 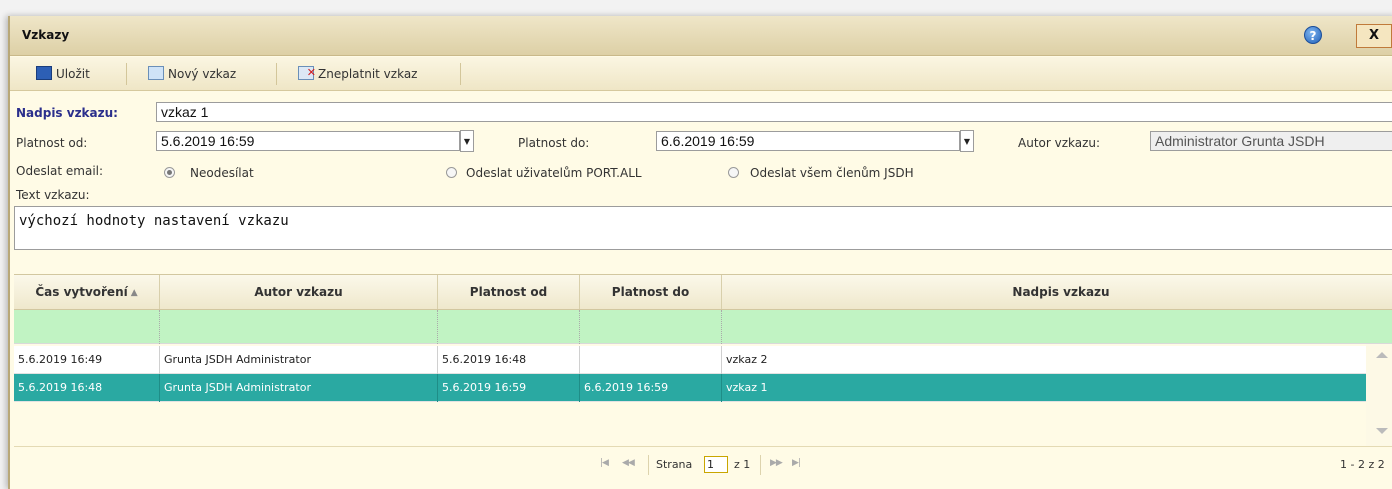 I want to click on page-label: Strana, so click(x=674, y=464).